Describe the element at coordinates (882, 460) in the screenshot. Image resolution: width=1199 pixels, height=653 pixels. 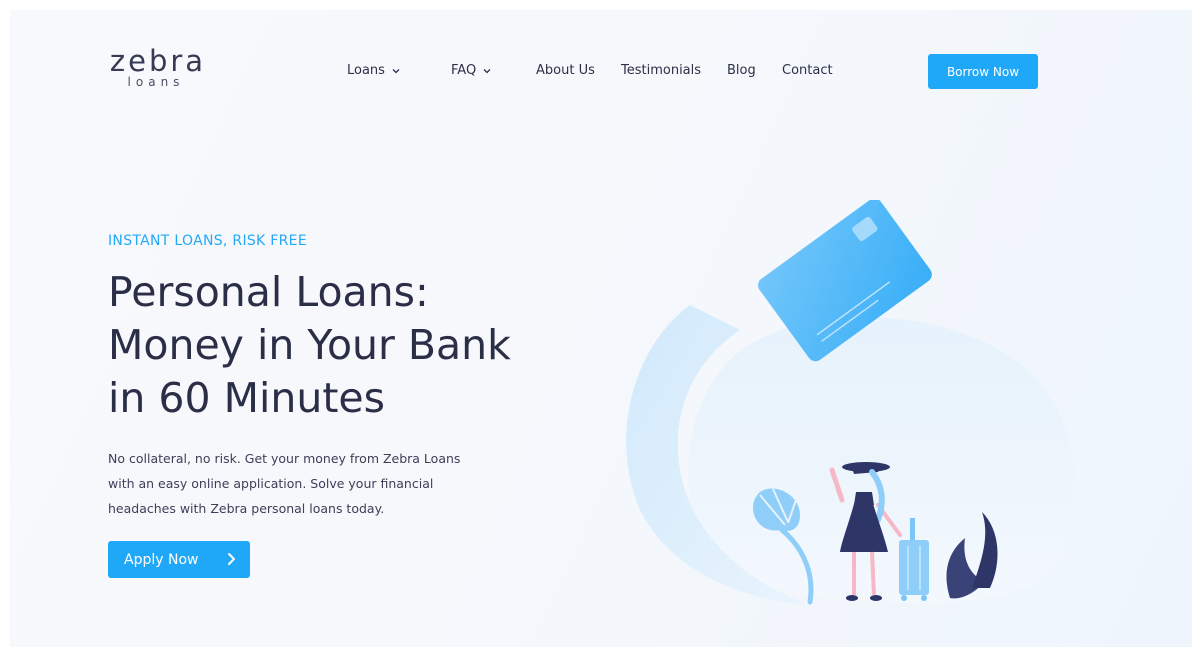
I see `background-blob` at that location.